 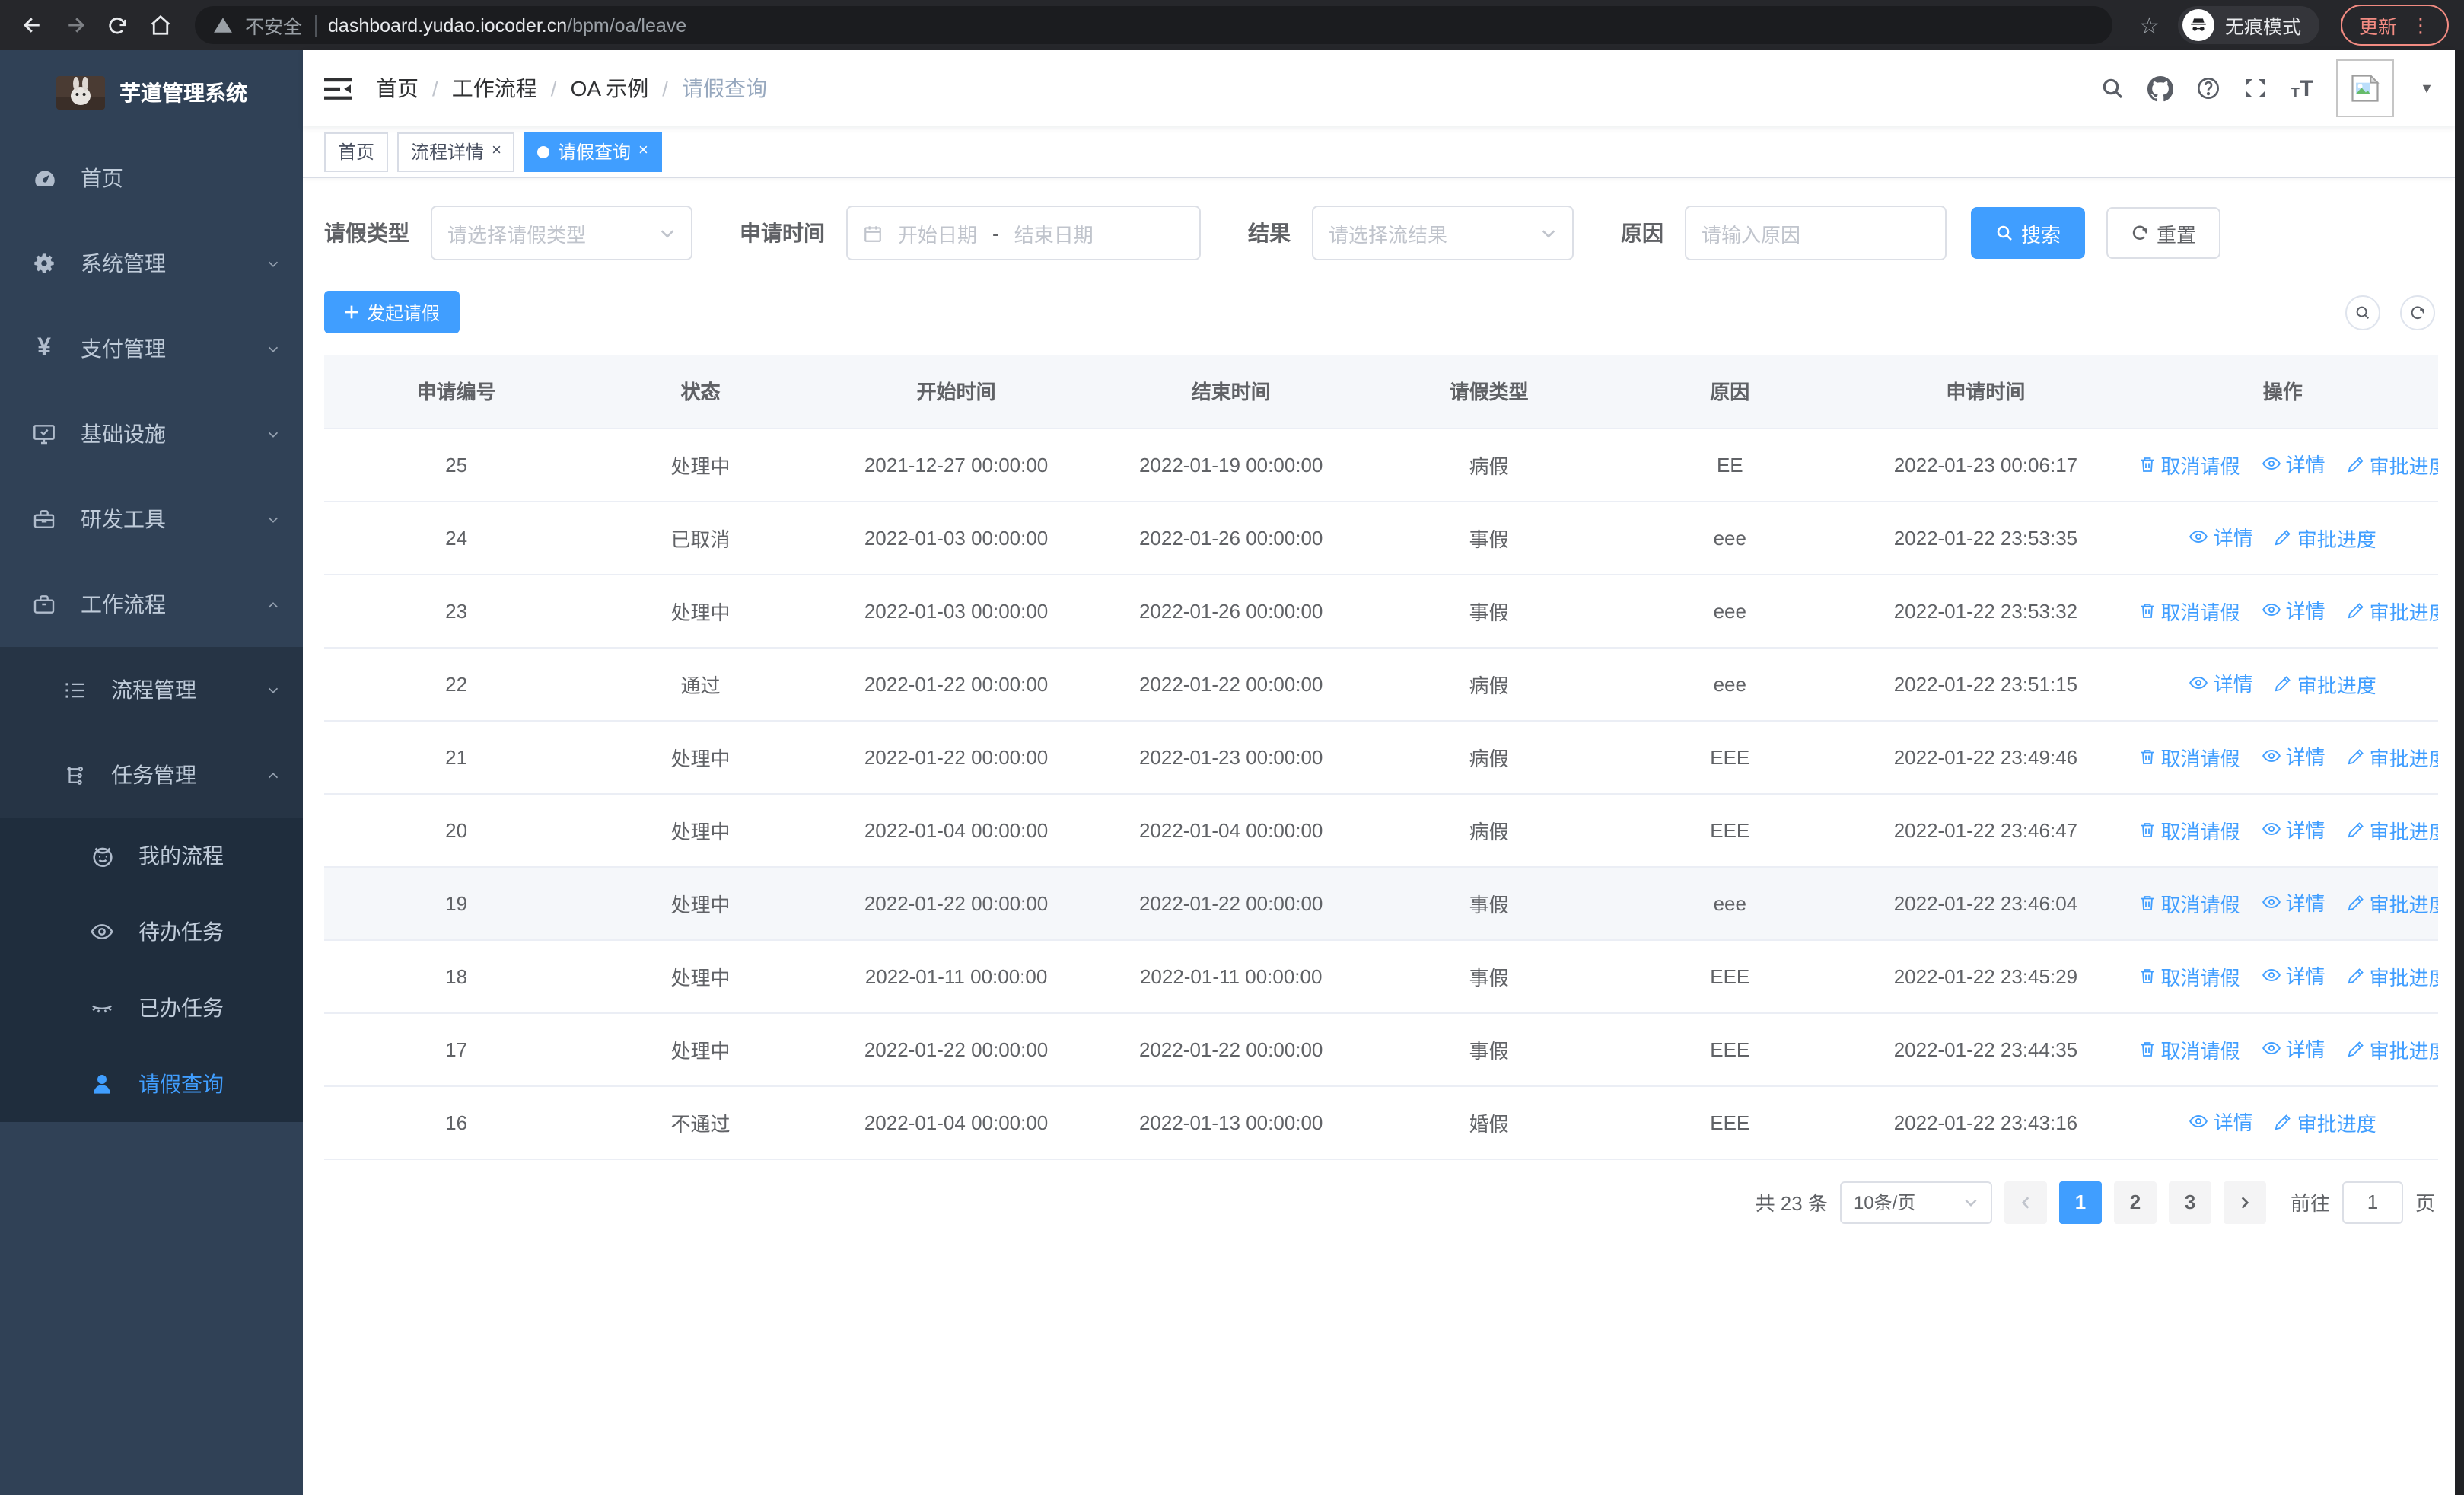 What do you see at coordinates (610, 89) in the screenshot?
I see `breadcrumb-oa: OA 示例` at bounding box center [610, 89].